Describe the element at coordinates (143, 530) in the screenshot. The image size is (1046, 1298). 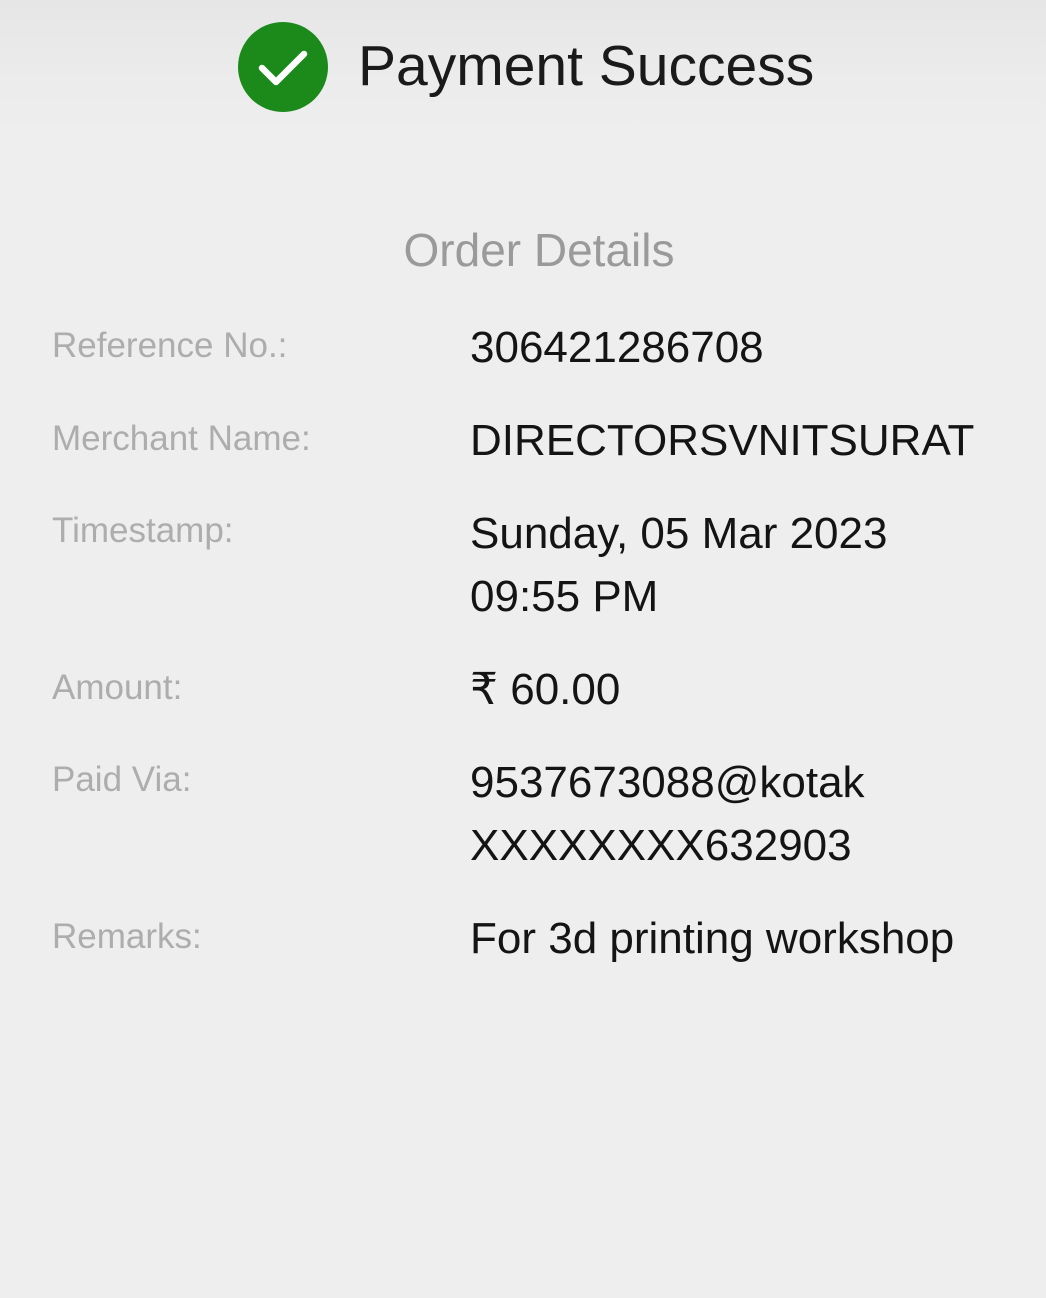
I see `timestamp-label: Timestamp:` at that location.